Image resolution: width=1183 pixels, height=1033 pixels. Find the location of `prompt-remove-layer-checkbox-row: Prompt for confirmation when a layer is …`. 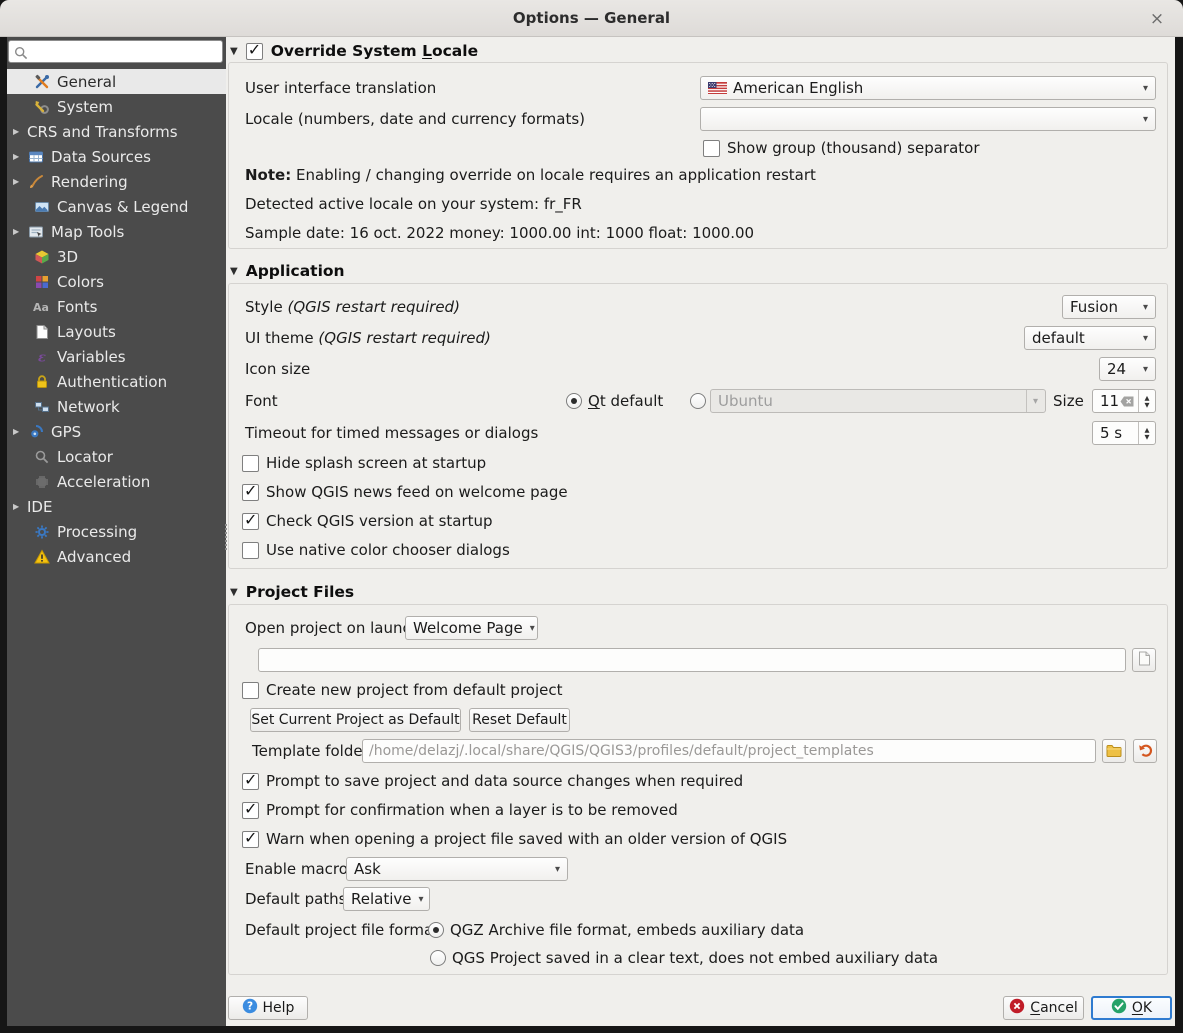

prompt-remove-layer-checkbox-row: Prompt for confirmation when a layer is … is located at coordinates (460, 810).